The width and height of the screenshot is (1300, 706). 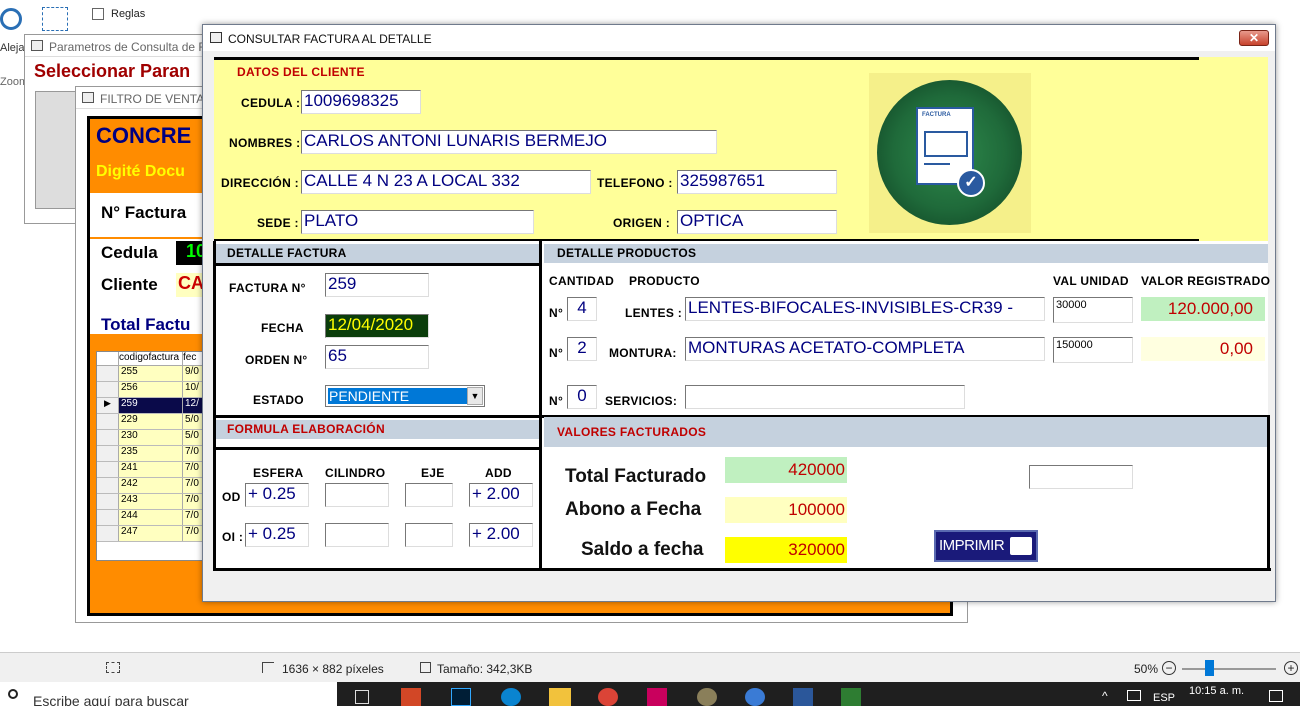 What do you see at coordinates (361, 102) in the screenshot?
I see `cedula-field: 1009698325` at bounding box center [361, 102].